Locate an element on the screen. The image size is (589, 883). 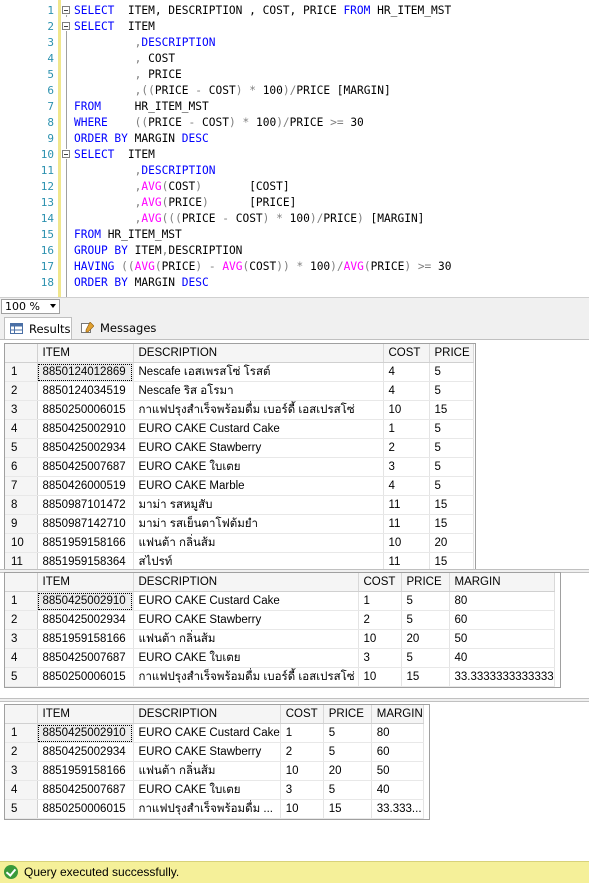
column-header: PRICE is located at coordinates (451, 353).